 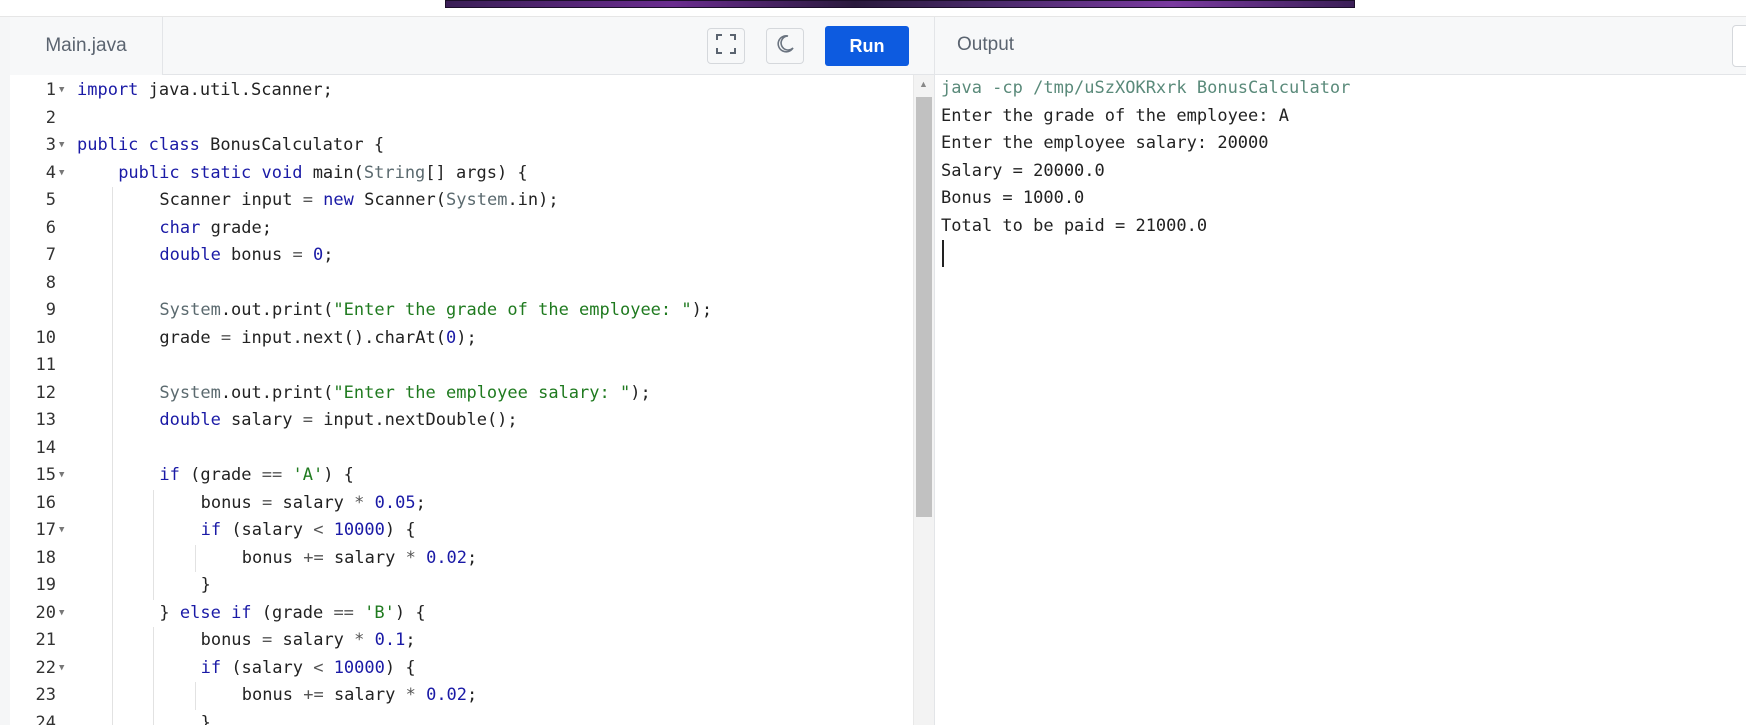 What do you see at coordinates (785, 46) in the screenshot?
I see `theme-toggle-button` at bounding box center [785, 46].